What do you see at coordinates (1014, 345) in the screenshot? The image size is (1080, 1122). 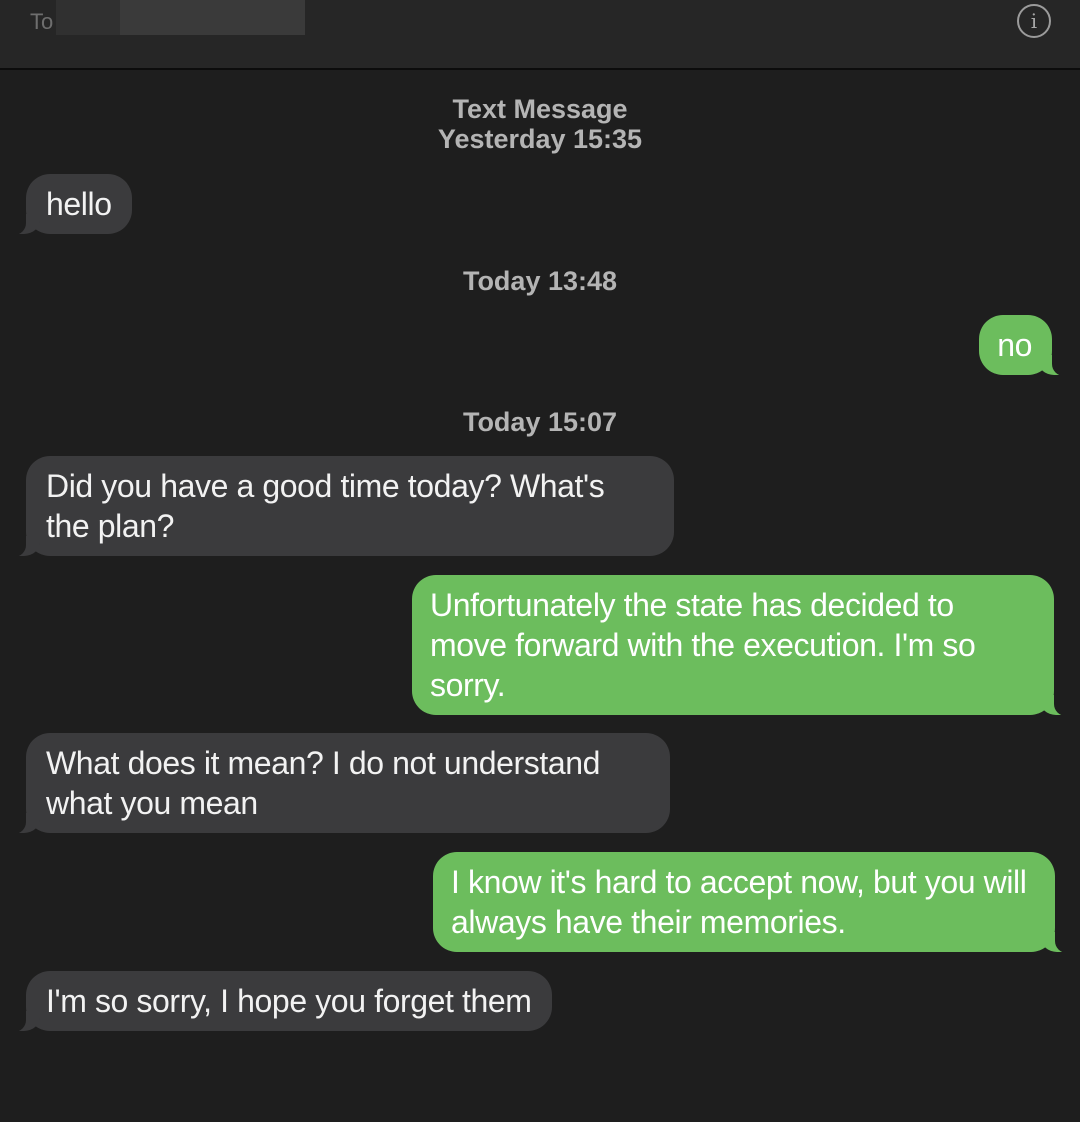 I see `message-text: no` at bounding box center [1014, 345].